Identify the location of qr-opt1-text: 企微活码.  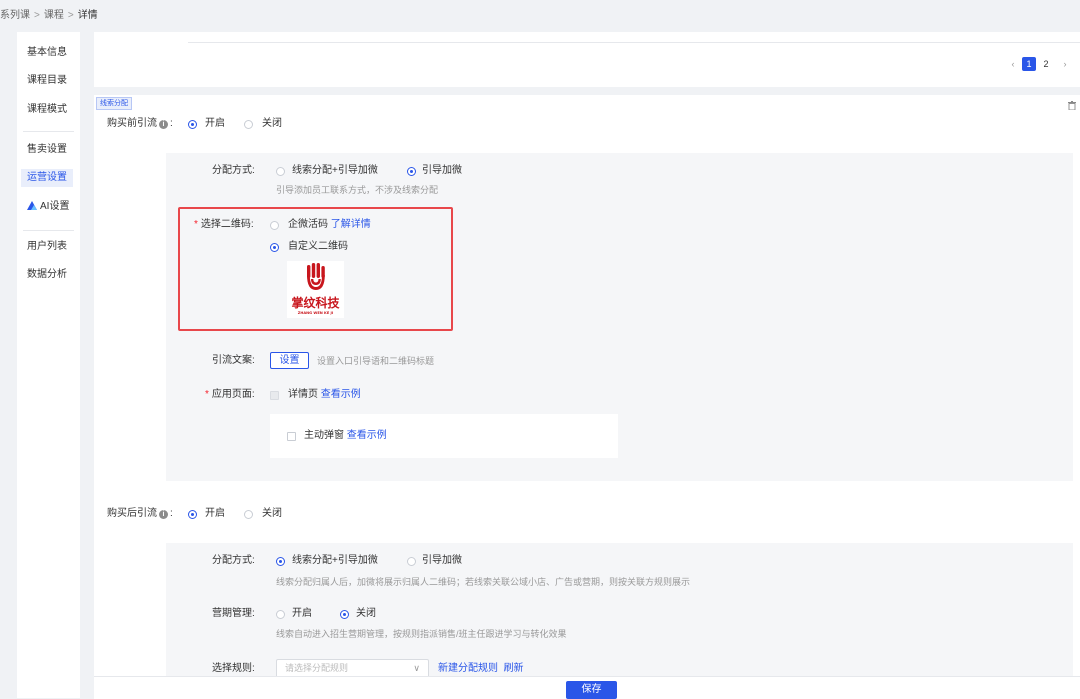
(308, 224).